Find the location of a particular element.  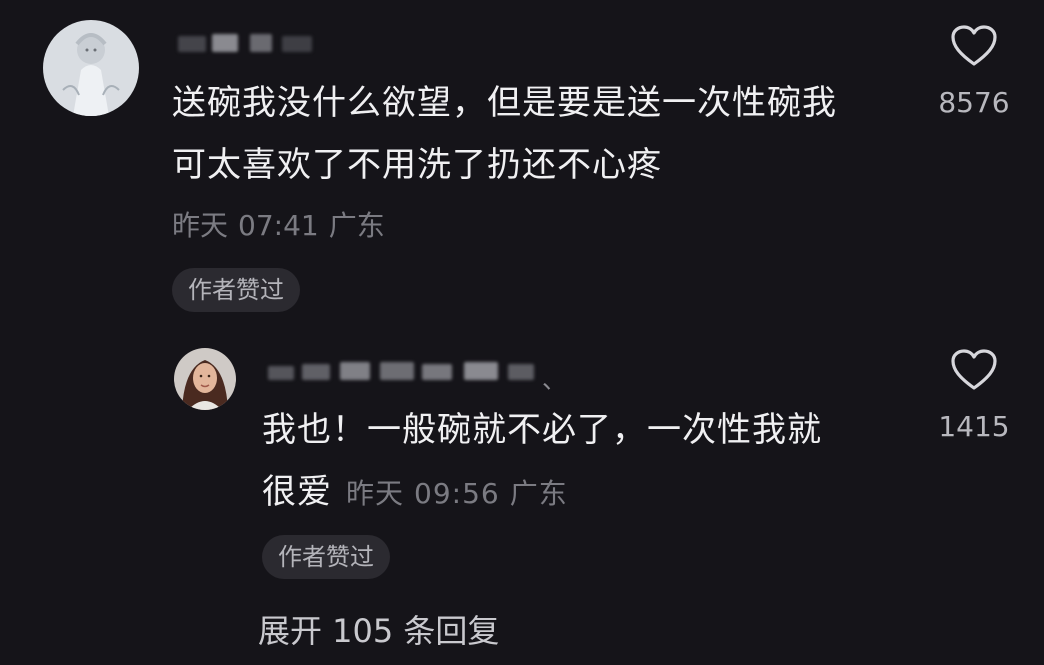

comment-time: 07:41 is located at coordinates (278, 225).